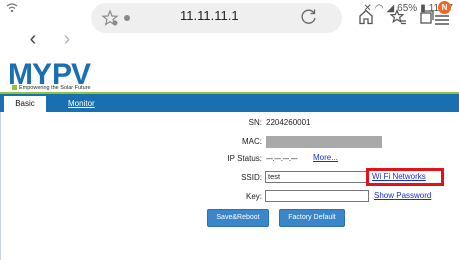 This screenshot has width=459, height=260. What do you see at coordinates (50, 73) in the screenshot?
I see `mypv-logo: MY PV` at bounding box center [50, 73].